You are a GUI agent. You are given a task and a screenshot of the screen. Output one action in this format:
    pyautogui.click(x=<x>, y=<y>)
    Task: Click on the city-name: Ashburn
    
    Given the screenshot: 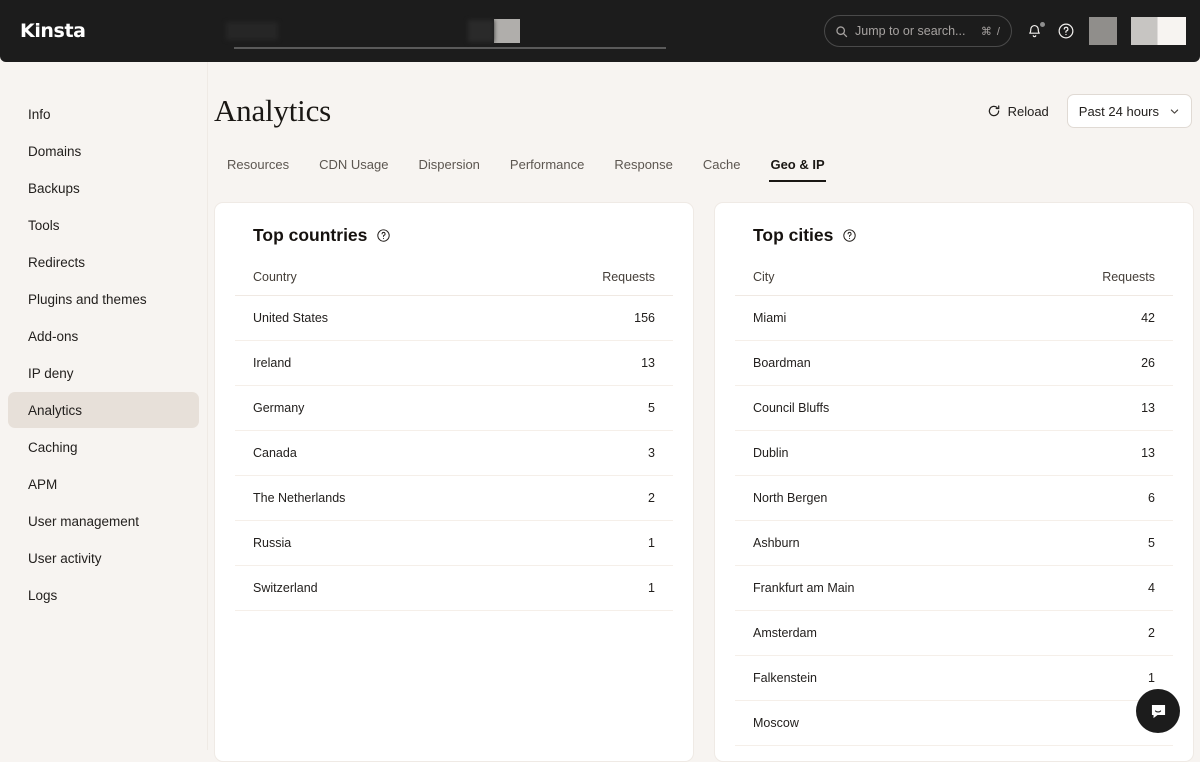 What is the action you would take?
    pyautogui.click(x=868, y=543)
    